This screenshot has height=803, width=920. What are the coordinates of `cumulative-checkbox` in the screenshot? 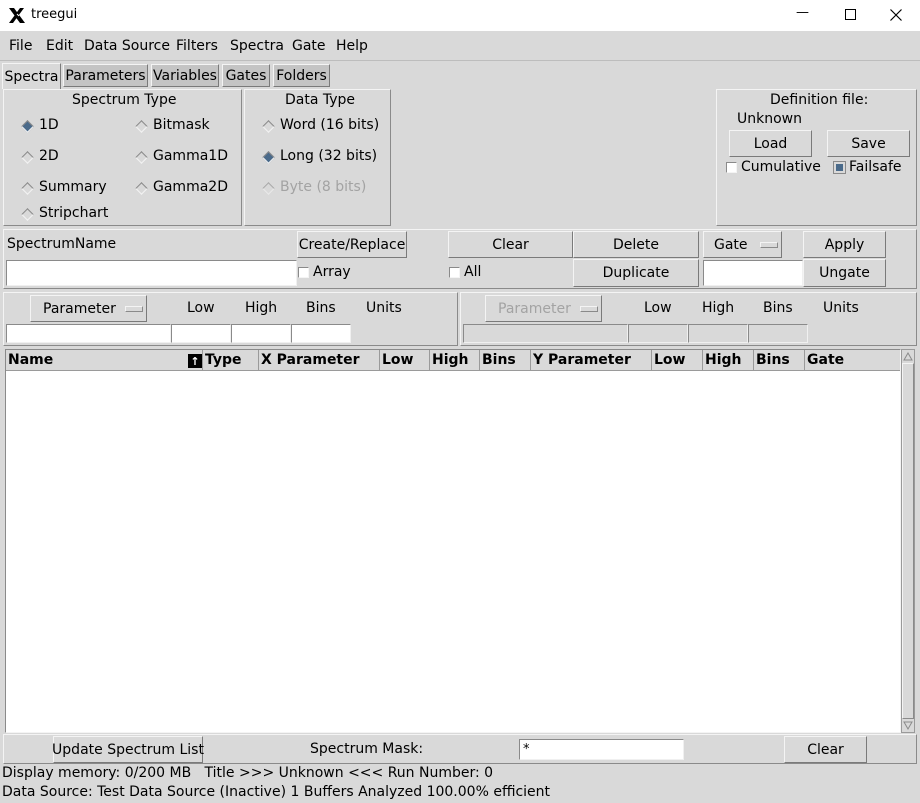 It's located at (731, 167).